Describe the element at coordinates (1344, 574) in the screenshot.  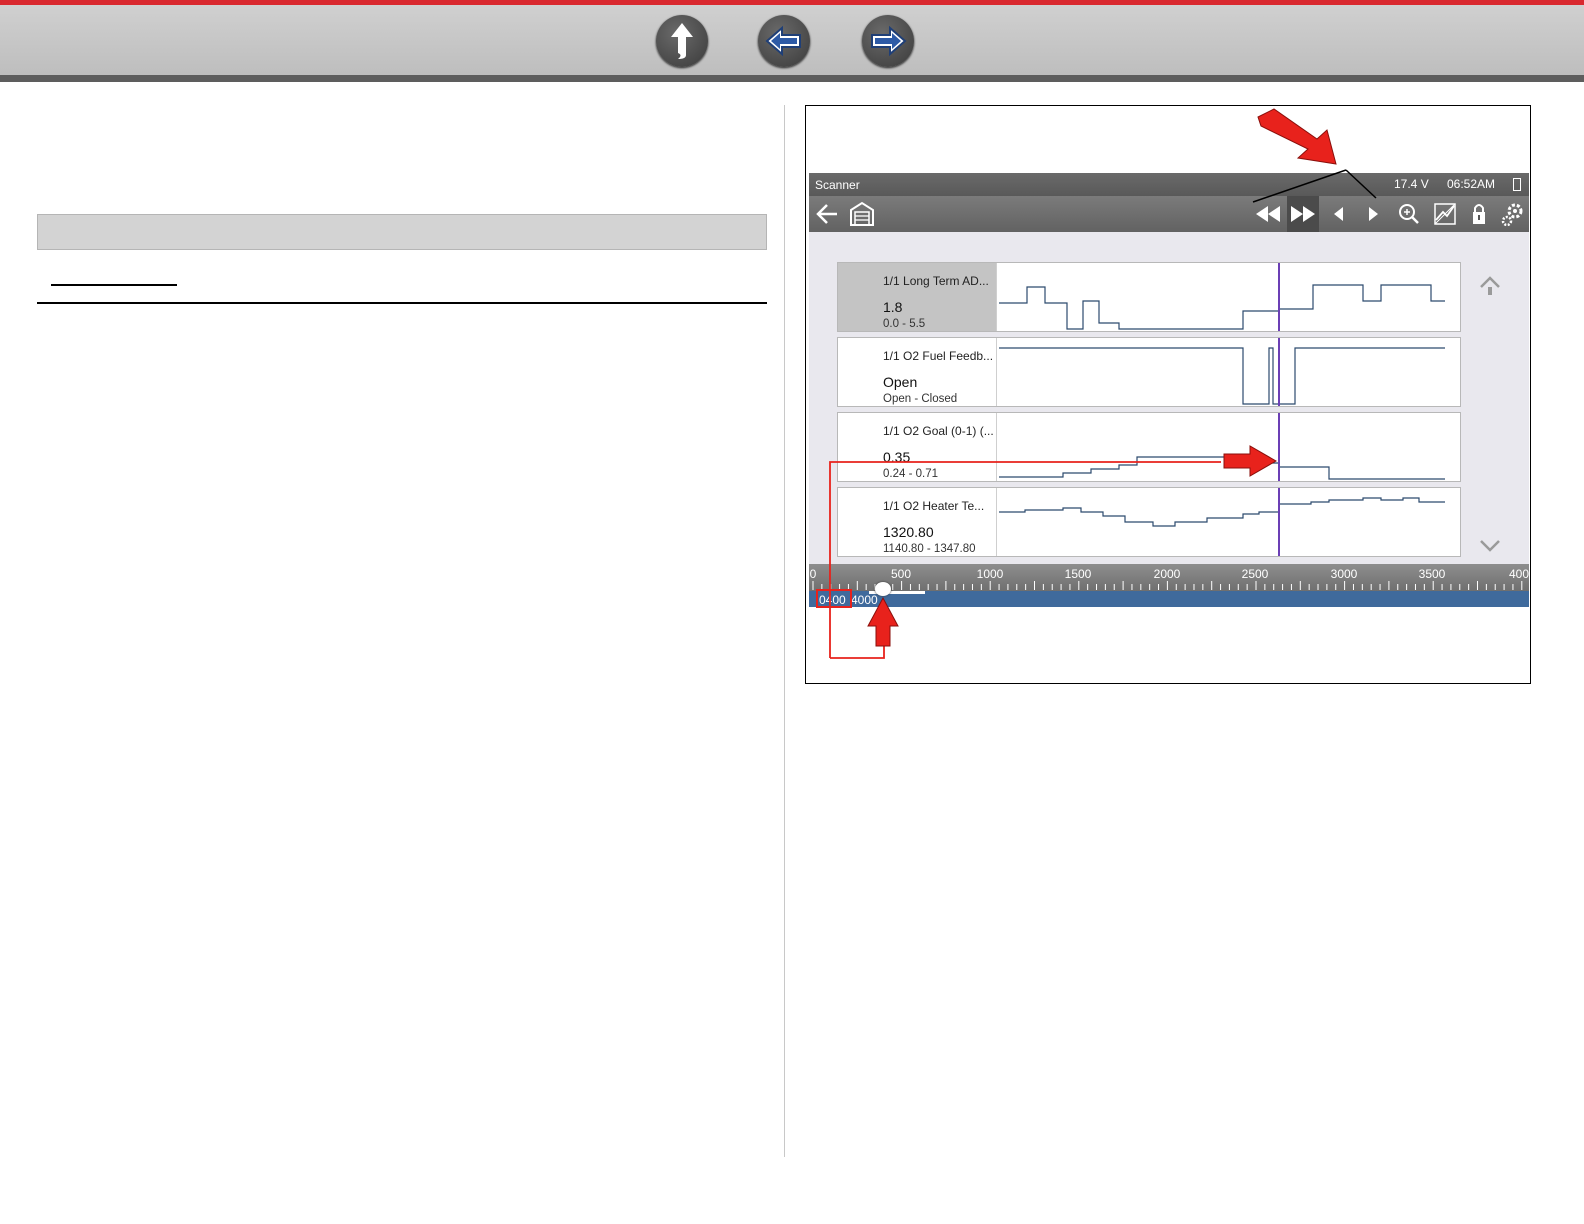
I see `ruler-label: 3000` at that location.